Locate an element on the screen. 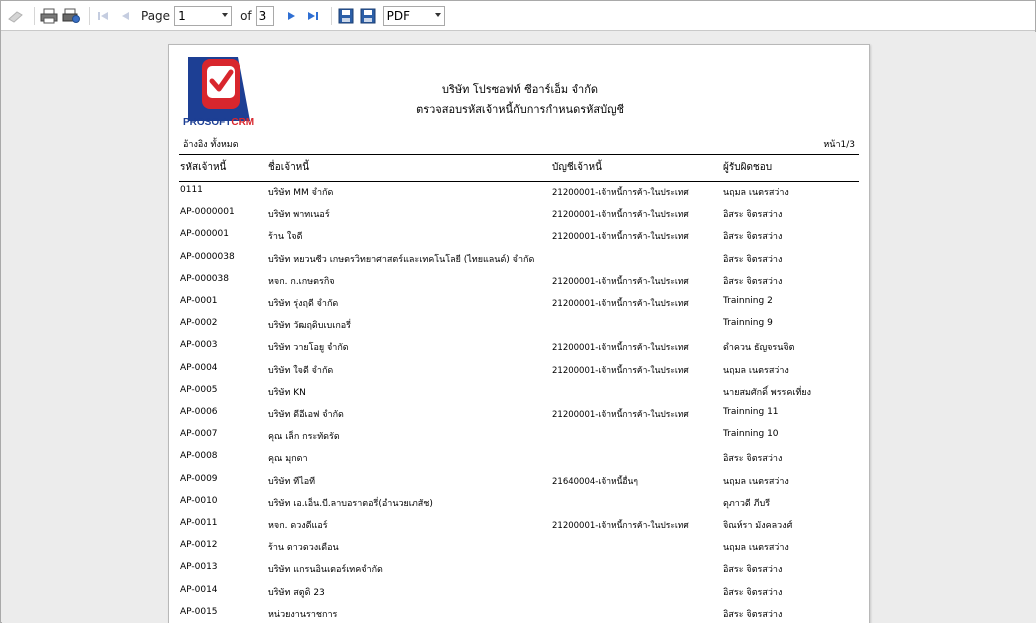 This screenshot has height=623, width=1036. total-pages-field is located at coordinates (264, 15).